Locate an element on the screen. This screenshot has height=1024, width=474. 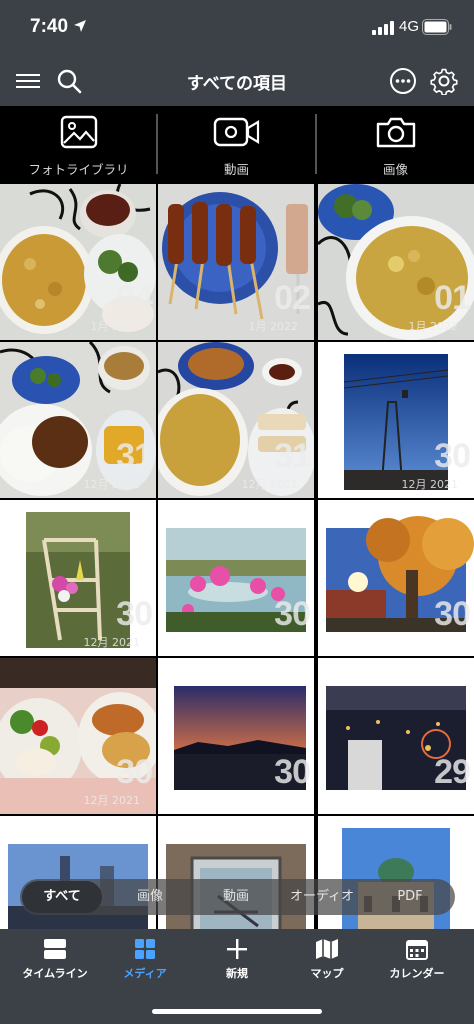
location-arrow-icon is located at coordinates (80, 26).